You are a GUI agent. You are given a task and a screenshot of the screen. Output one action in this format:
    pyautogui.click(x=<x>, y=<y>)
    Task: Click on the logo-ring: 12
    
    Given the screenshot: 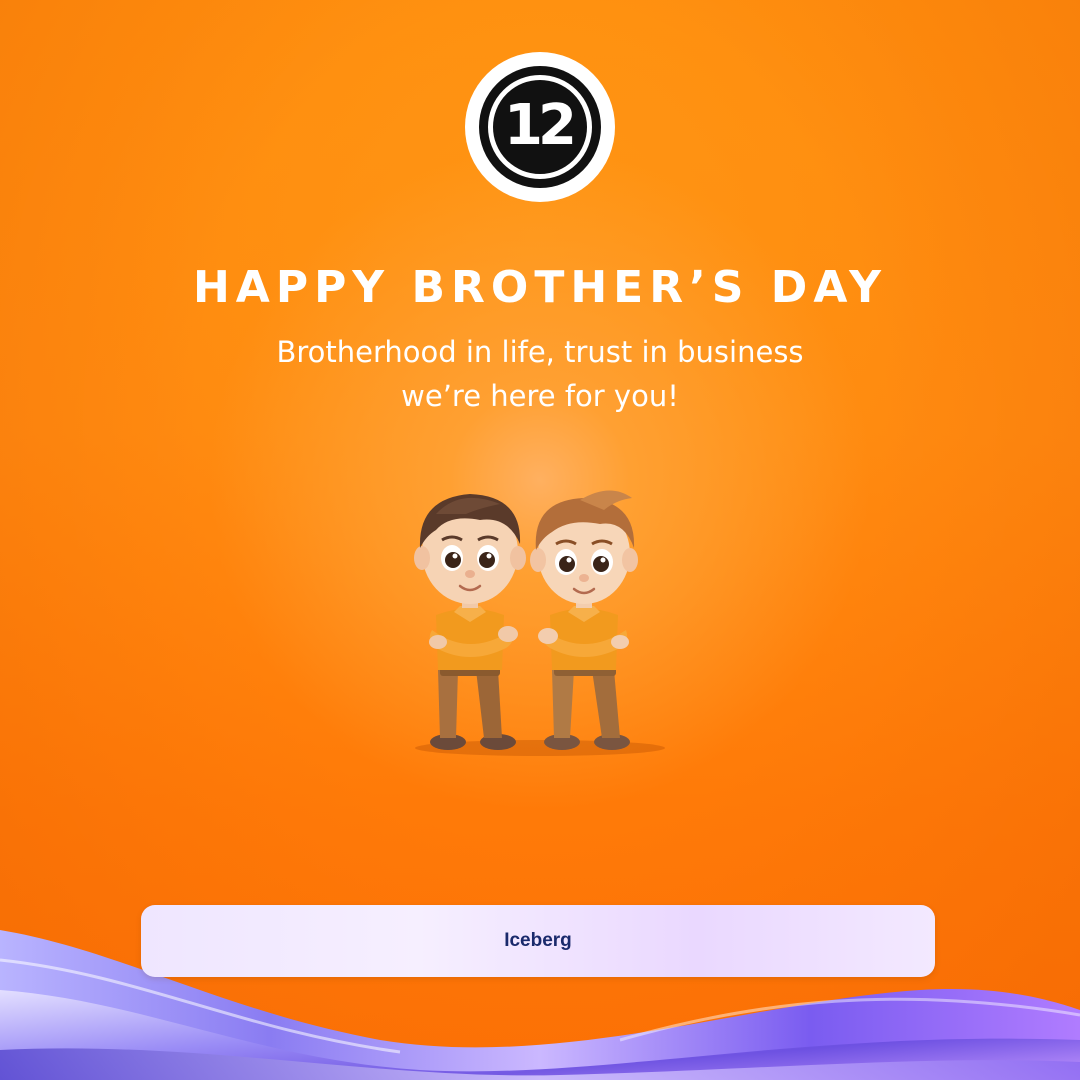 What is the action you would take?
    pyautogui.click(x=540, y=127)
    